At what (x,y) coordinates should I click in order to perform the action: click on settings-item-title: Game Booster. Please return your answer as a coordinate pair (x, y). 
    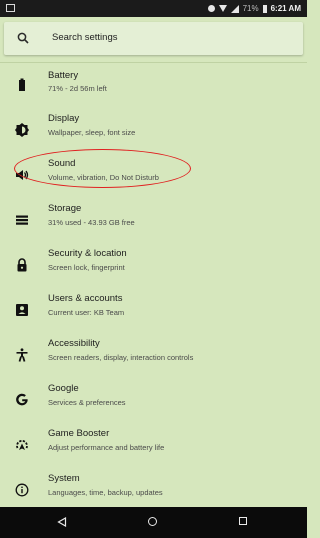
    Looking at the image, I should click on (79, 433).